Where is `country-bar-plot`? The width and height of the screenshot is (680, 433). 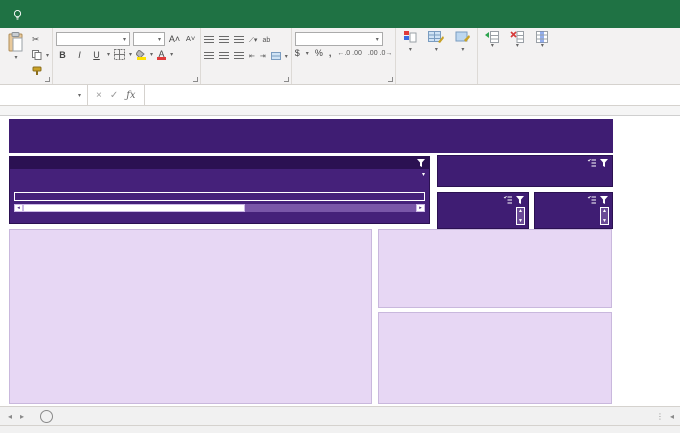 country-bar-plot is located at coordinates (495, 270).